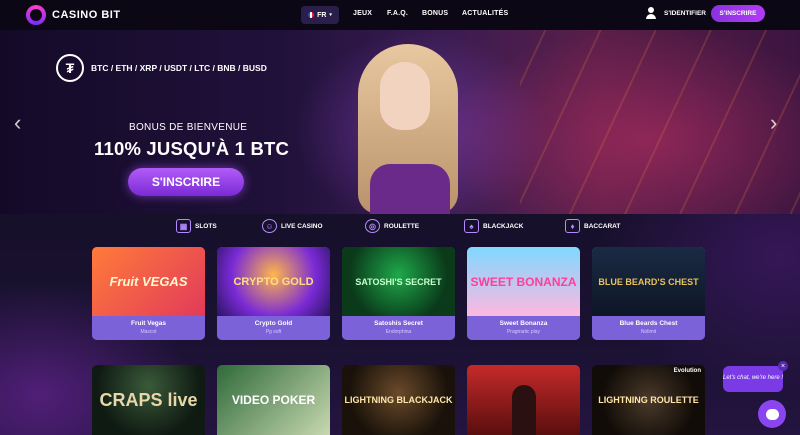  Describe the element at coordinates (651, 13) in the screenshot. I see `user-icon` at that location.